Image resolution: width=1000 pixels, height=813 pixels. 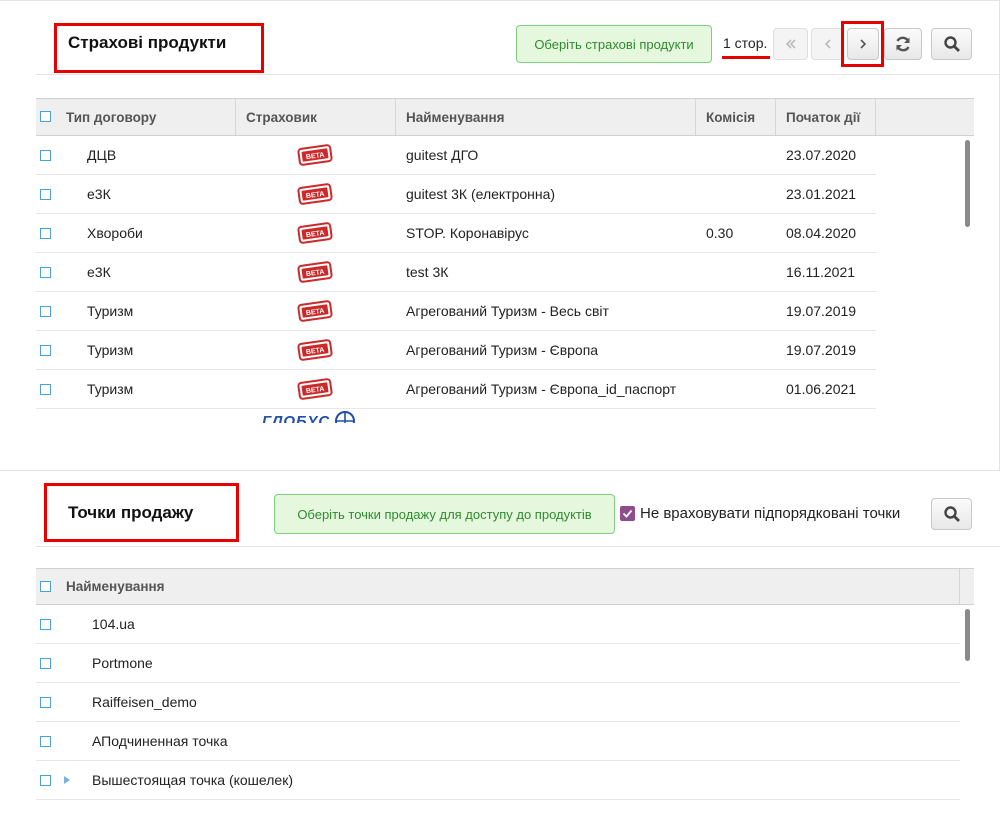 I want to click on list-item: Raiffeisen_demo, so click(x=498, y=702).